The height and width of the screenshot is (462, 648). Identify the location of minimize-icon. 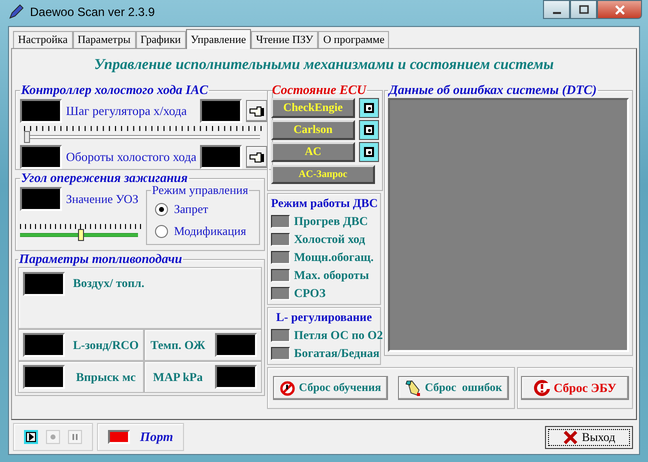
(556, 13).